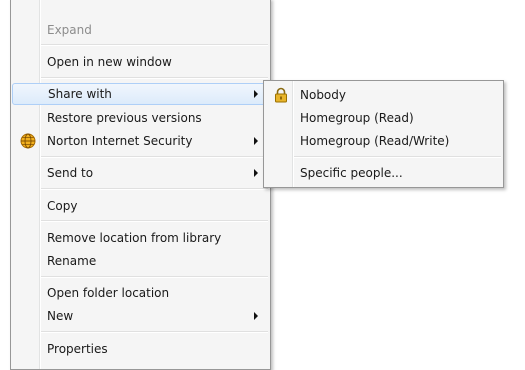 This screenshot has width=525, height=370. What do you see at coordinates (77, 349) in the screenshot?
I see `menu-item-label: Properties` at bounding box center [77, 349].